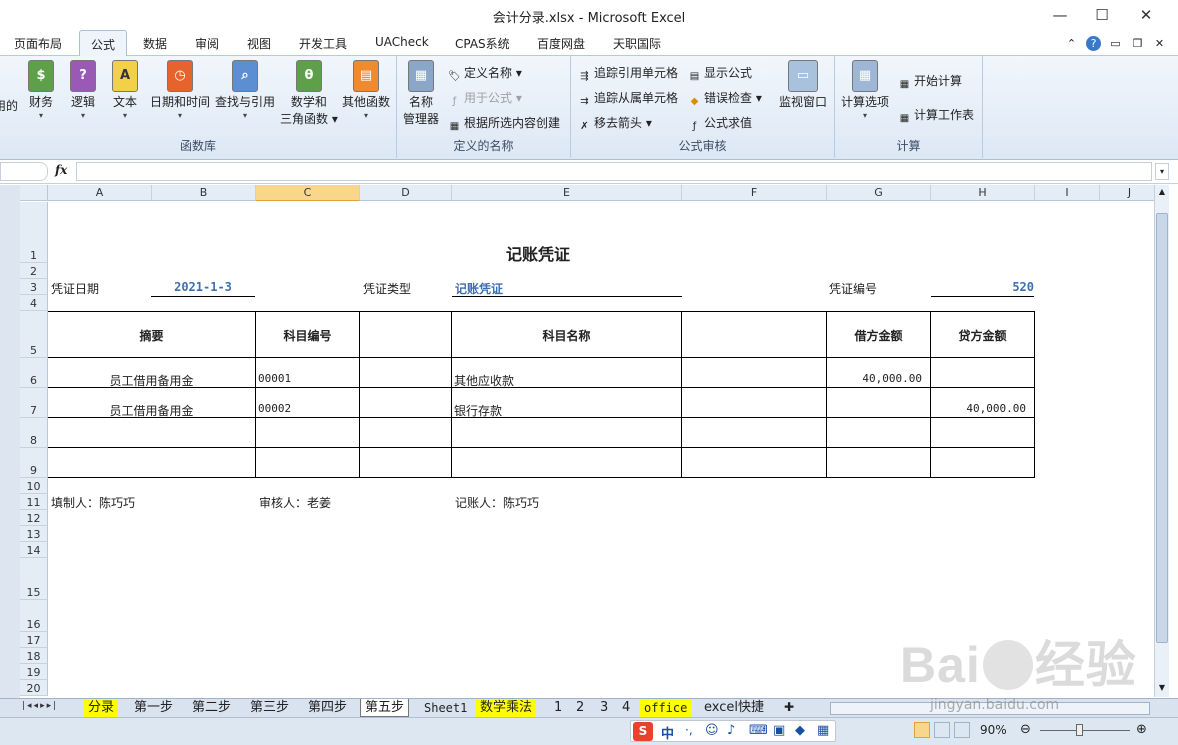 The width and height of the screenshot is (1178, 745). What do you see at coordinates (34, 193) in the screenshot?
I see `select-all-corner` at bounding box center [34, 193].